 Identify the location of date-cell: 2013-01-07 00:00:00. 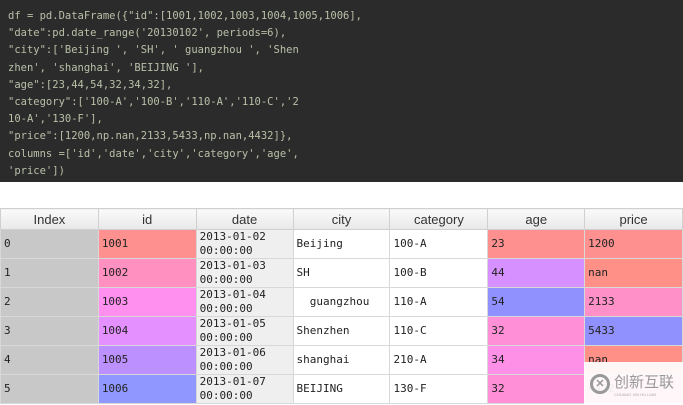
(244, 389).